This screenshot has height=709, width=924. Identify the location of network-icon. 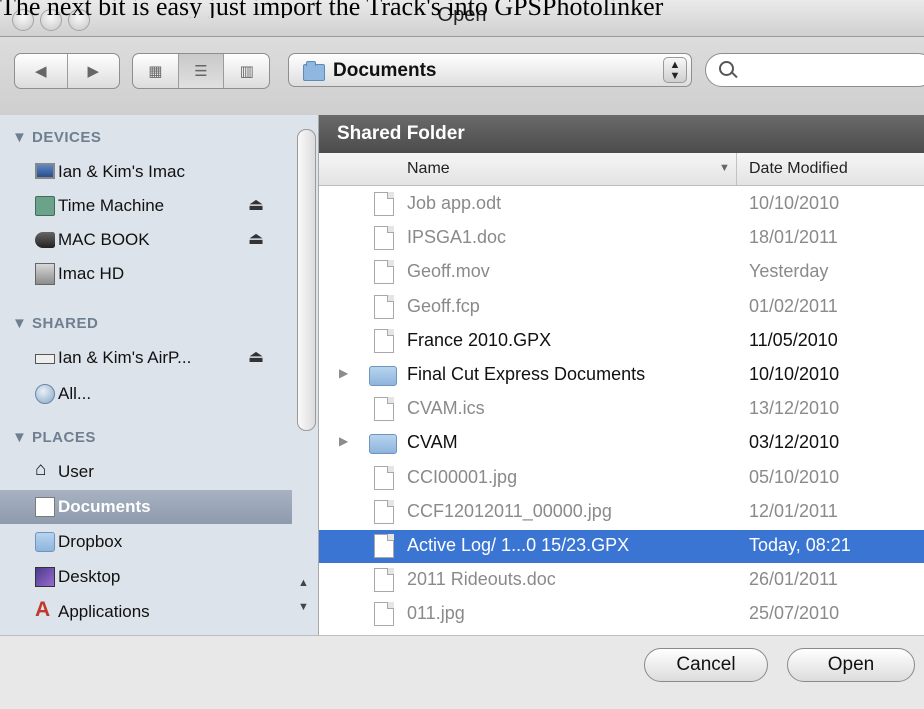
(45, 394).